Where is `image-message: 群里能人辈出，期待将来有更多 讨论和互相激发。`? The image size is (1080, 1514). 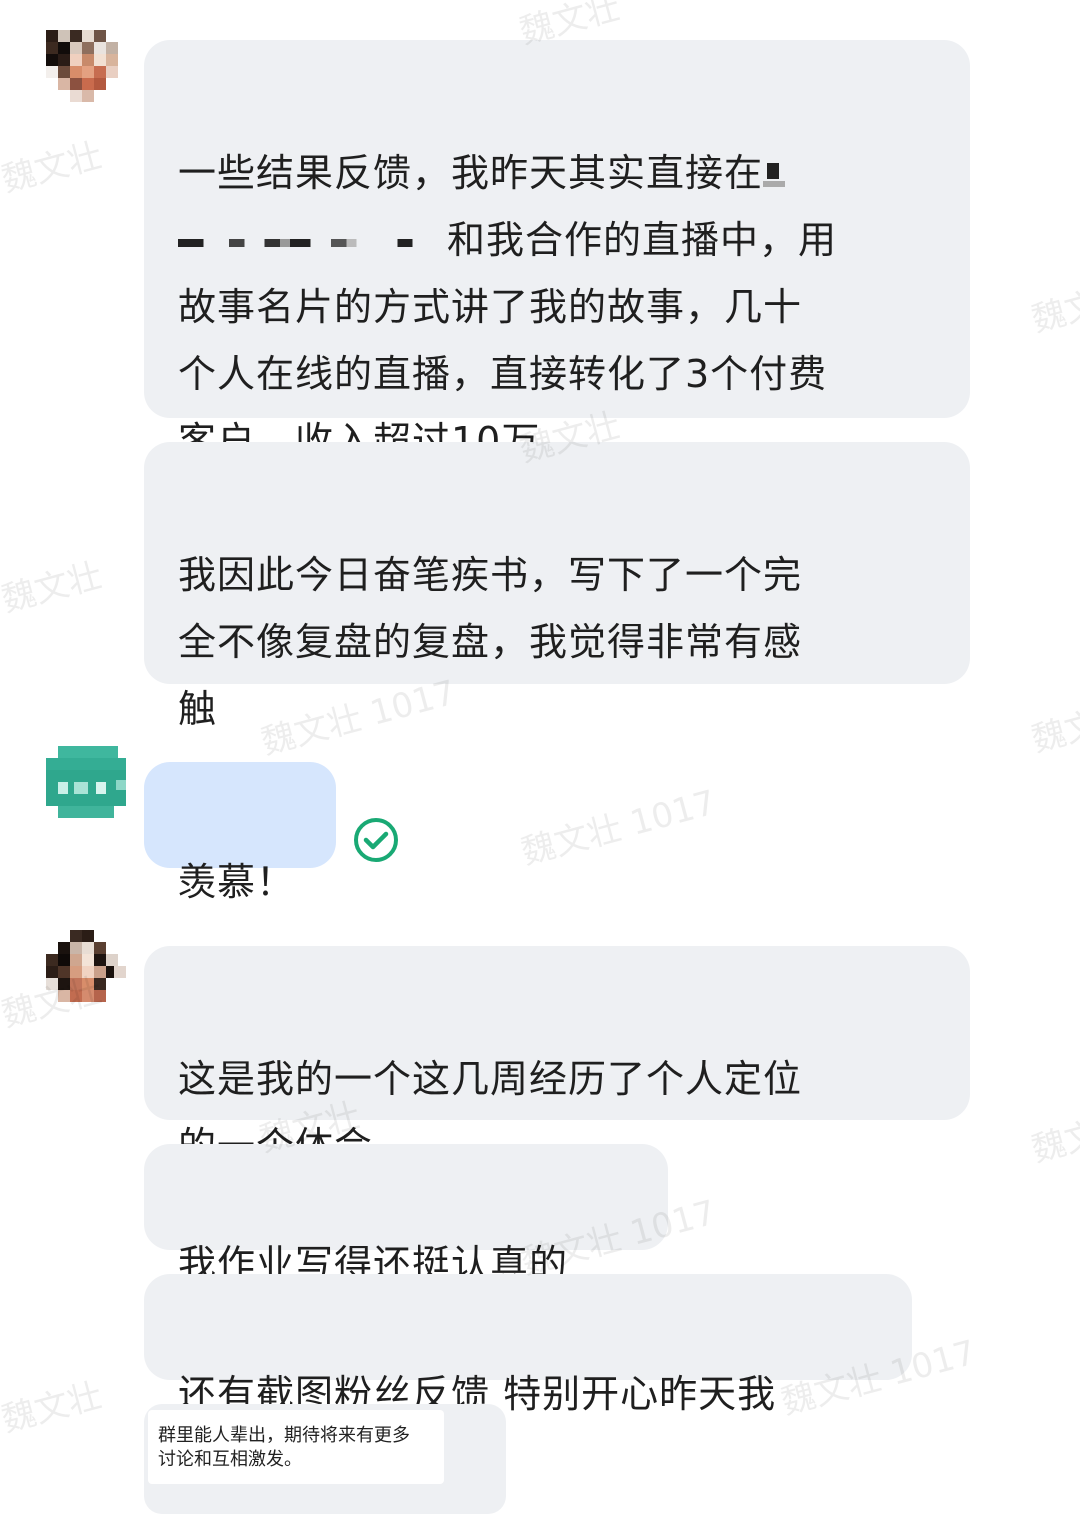 image-message: 群里能人辈出，期待将来有更多 讨论和互相激发。 is located at coordinates (325, 1459).